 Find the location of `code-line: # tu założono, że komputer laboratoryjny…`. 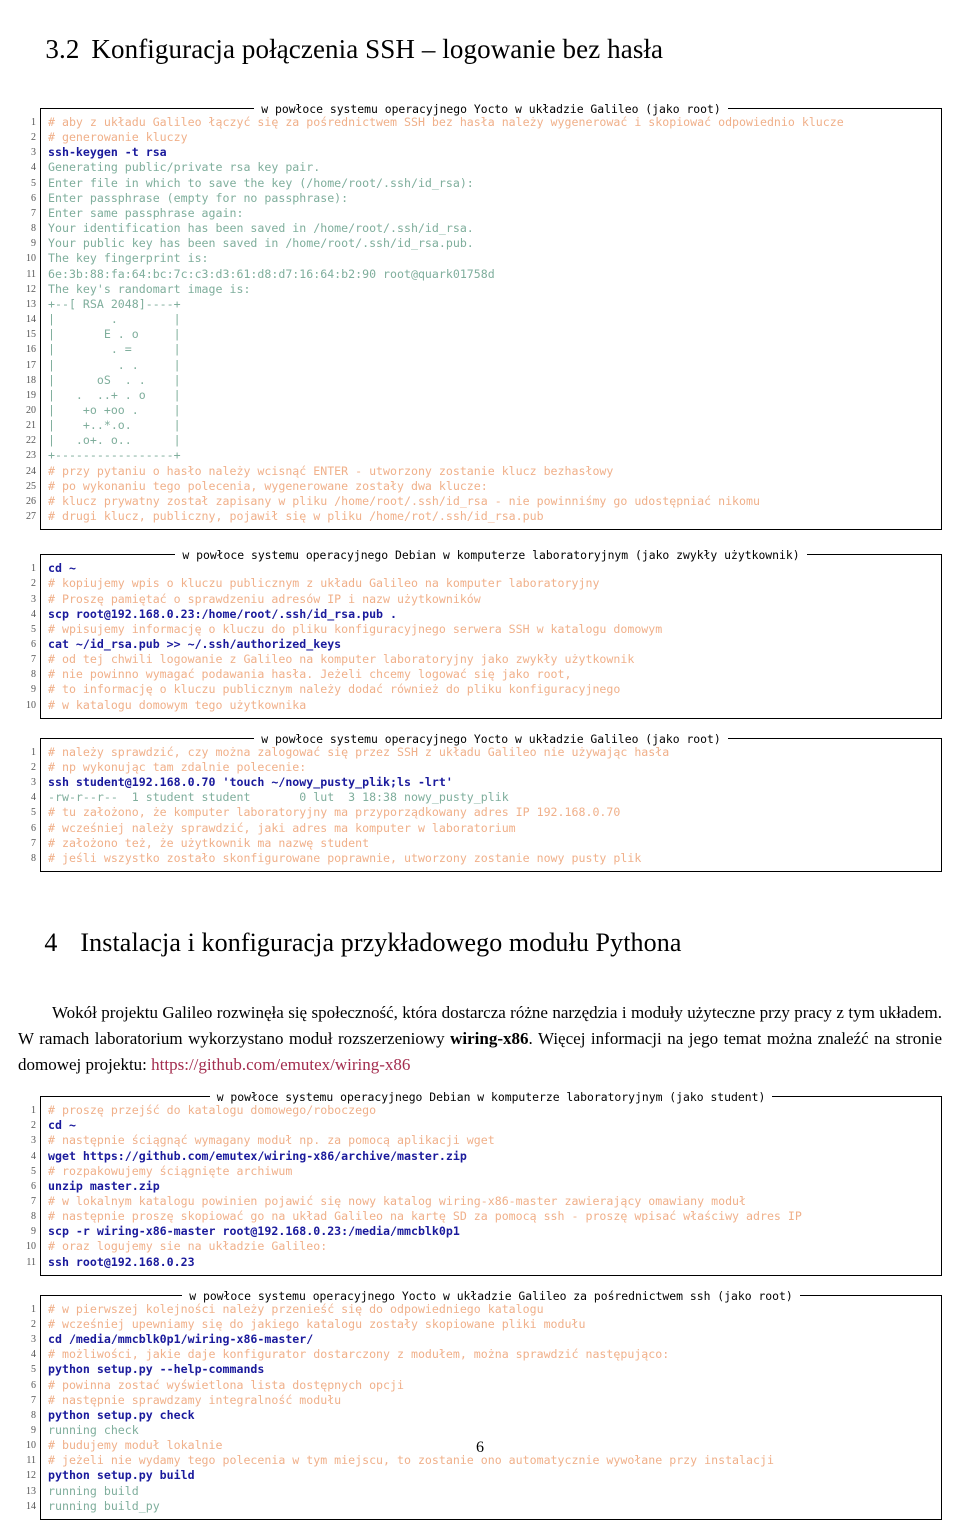

code-line: # tu założono, że komputer laboratoryjny… is located at coordinates (334, 812).